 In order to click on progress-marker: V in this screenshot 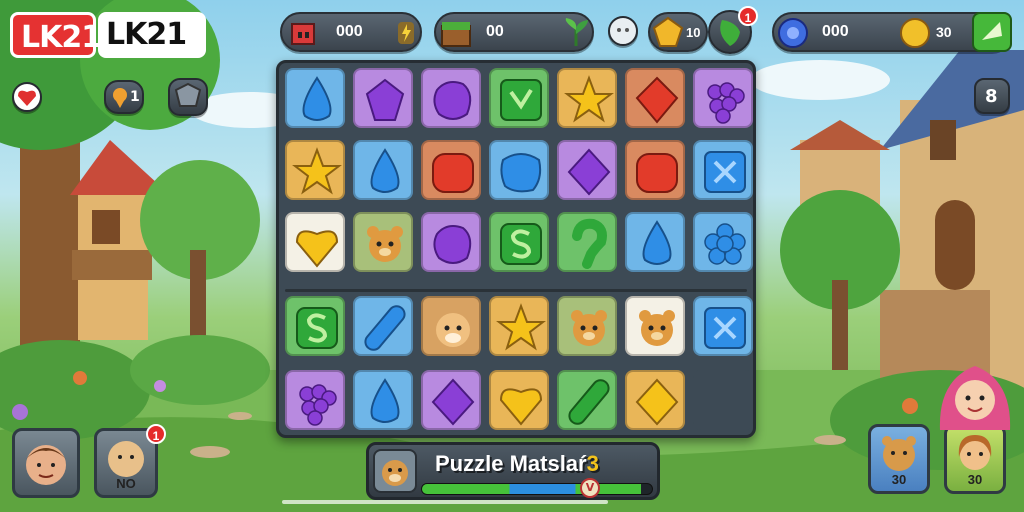, I will do `click(590, 488)`.